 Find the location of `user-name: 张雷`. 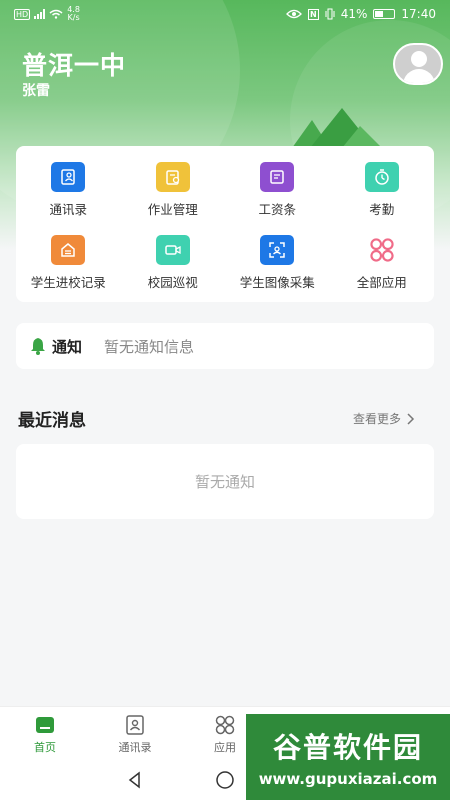

user-name: 张雷 is located at coordinates (36, 91).